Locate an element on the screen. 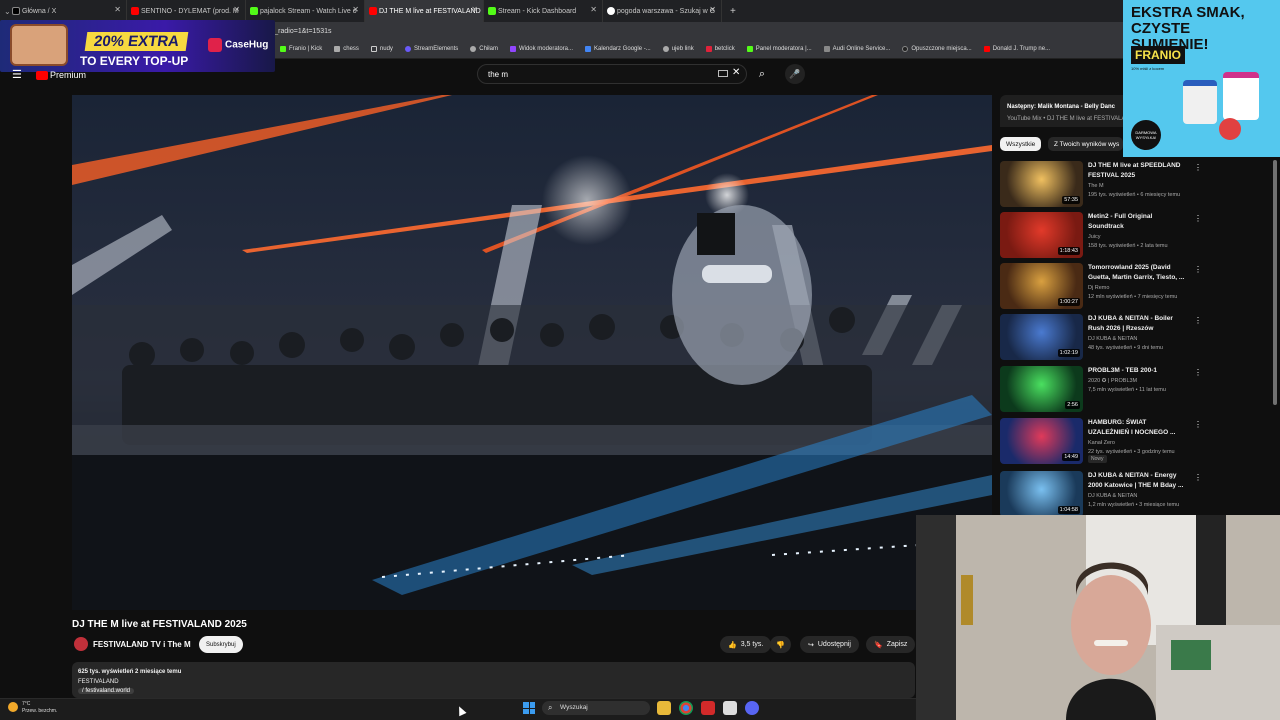  file-explorer-icon is located at coordinates (664, 708).